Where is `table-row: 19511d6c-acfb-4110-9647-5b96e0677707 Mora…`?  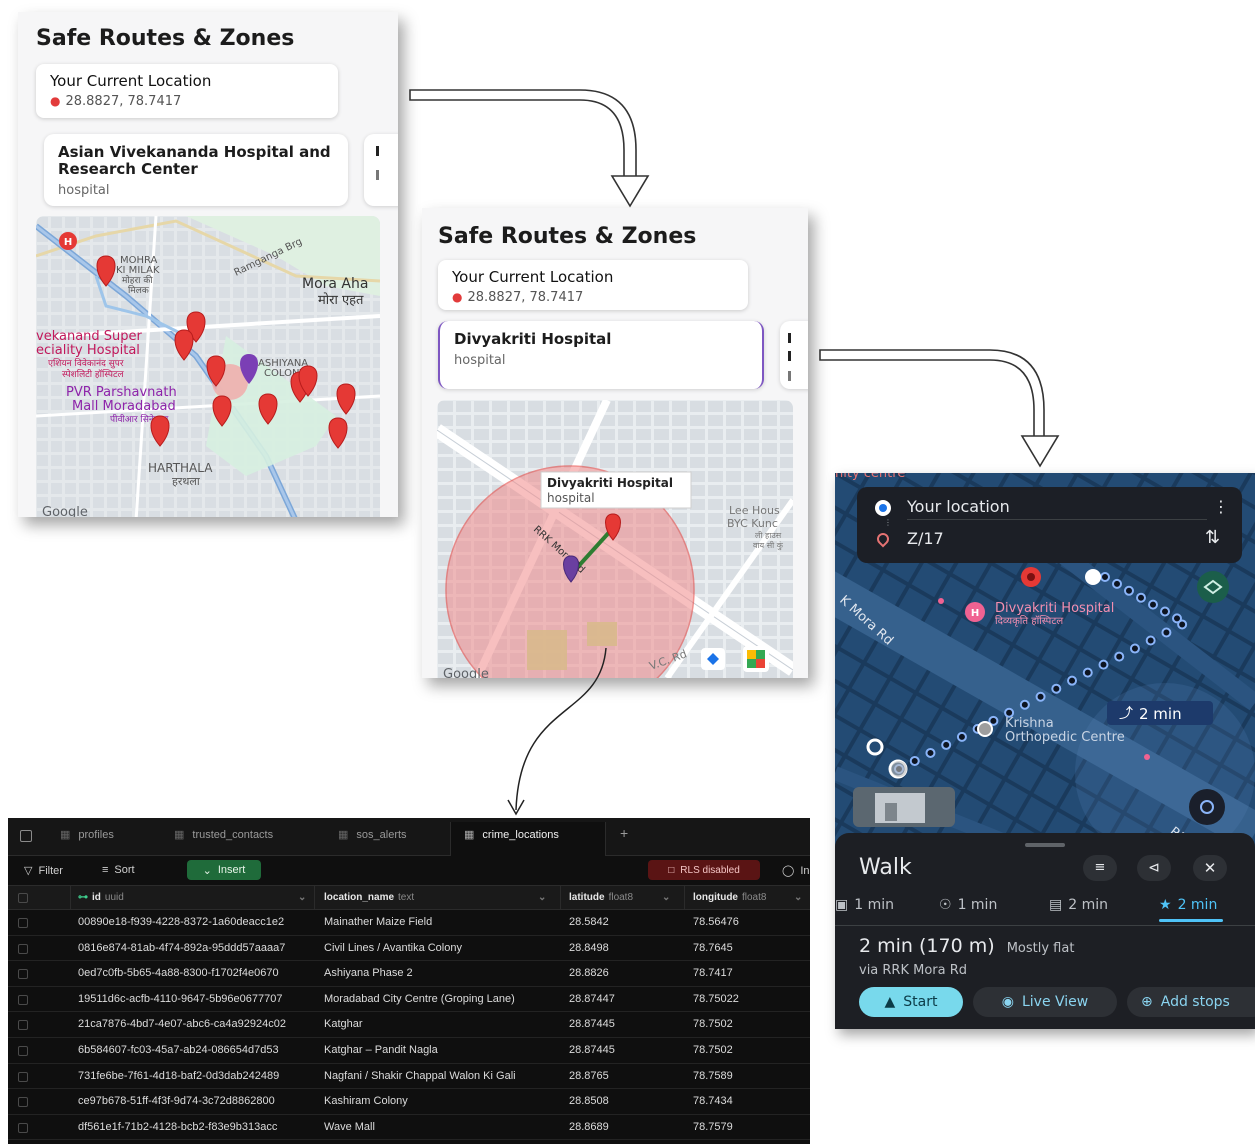
table-row: 19511d6c-acfb-4110-9647-5b96e0677707 Mora… is located at coordinates (409, 1000).